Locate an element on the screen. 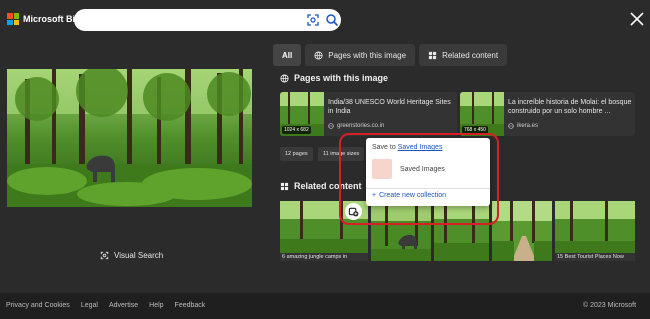  search-icon is located at coordinates (332, 20).